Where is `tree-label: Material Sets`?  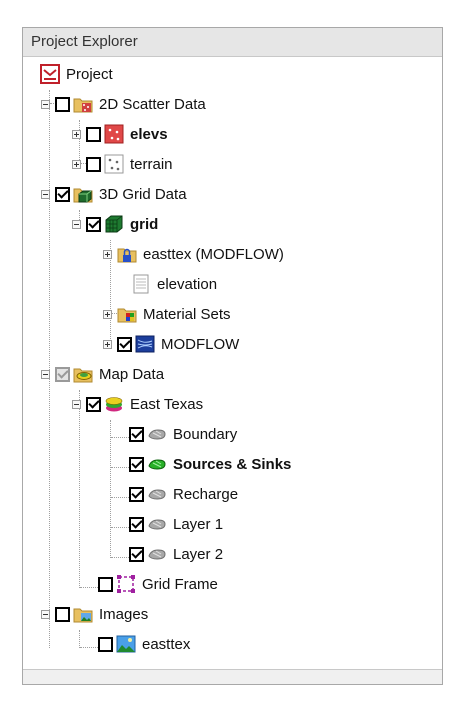 tree-label: Material Sets is located at coordinates (187, 314).